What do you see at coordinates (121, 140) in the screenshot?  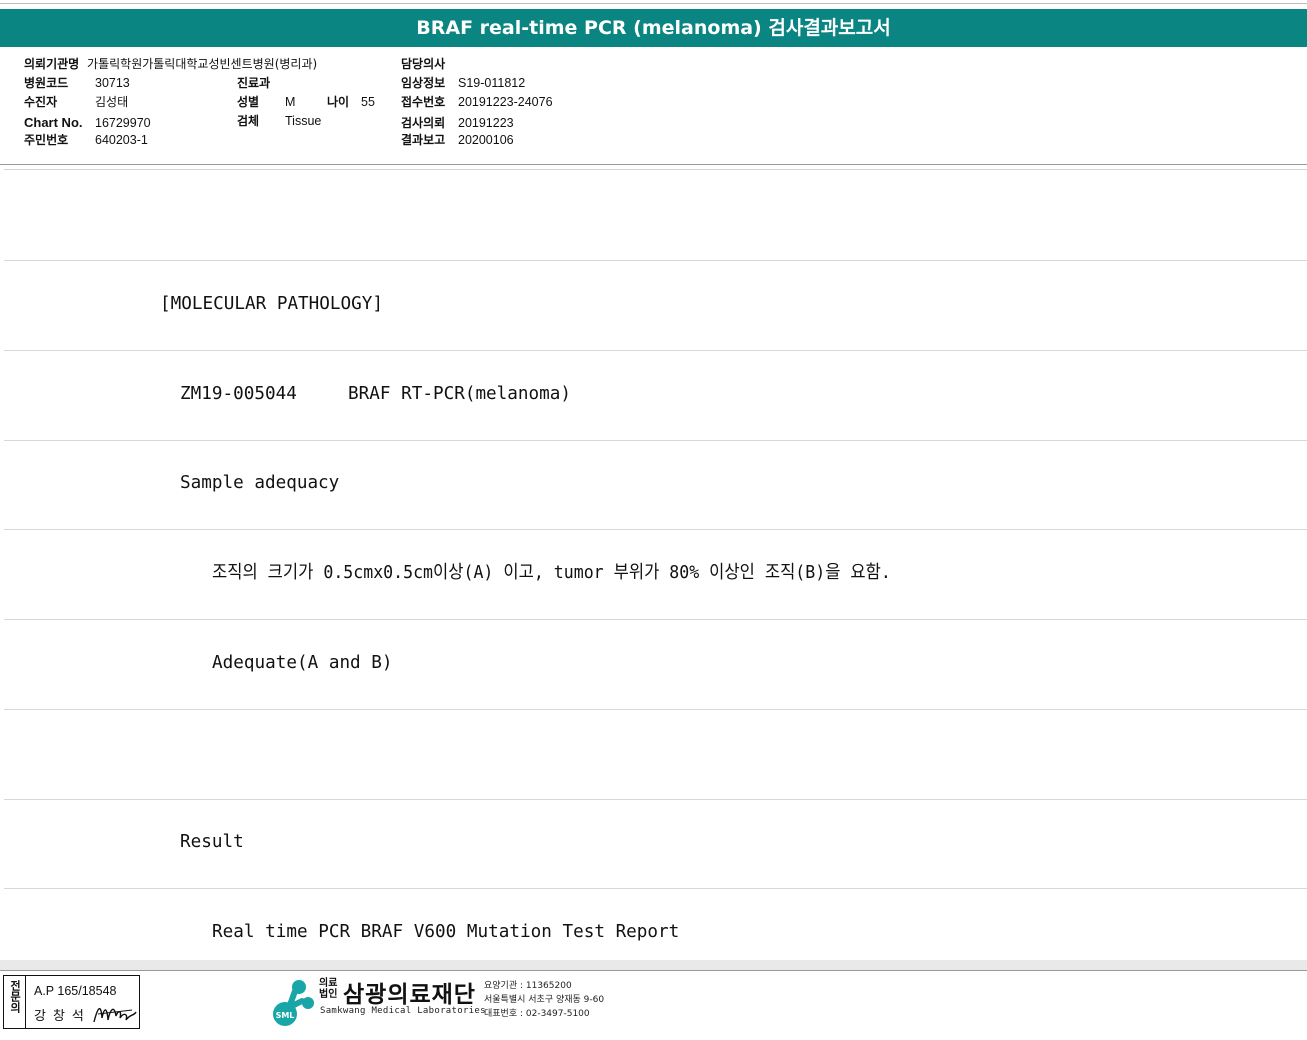 I see `resident-no-value: 640203-1` at bounding box center [121, 140].